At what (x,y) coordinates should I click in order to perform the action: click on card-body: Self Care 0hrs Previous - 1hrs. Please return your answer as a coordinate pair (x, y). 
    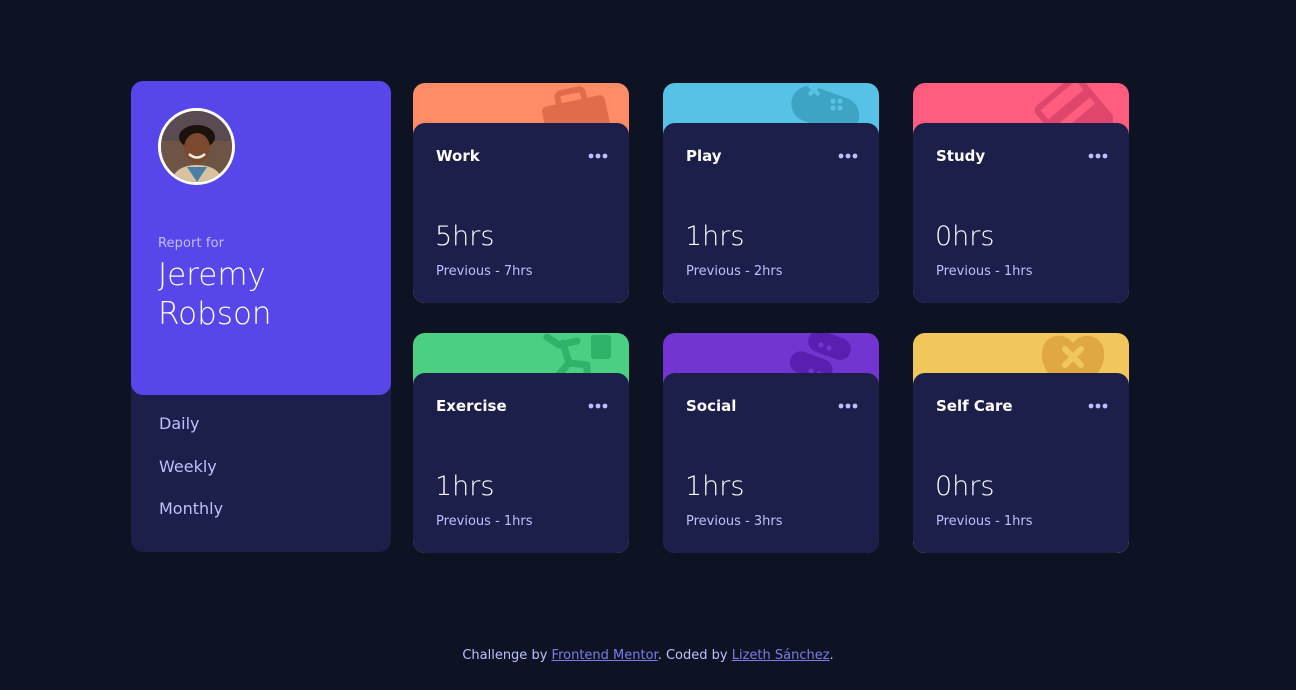
    Looking at the image, I should click on (1021, 463).